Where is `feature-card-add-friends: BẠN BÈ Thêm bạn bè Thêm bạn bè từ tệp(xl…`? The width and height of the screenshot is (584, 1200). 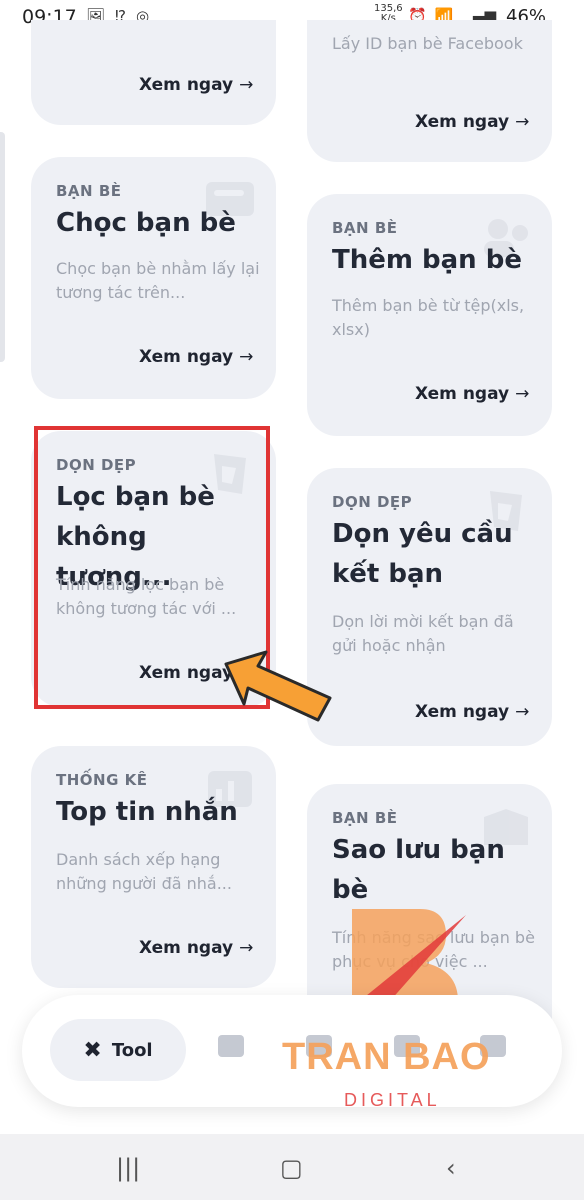 feature-card-add-friends: BẠN BÈ Thêm bạn bè Thêm bạn bè từ tệp(xl… is located at coordinates (429, 315).